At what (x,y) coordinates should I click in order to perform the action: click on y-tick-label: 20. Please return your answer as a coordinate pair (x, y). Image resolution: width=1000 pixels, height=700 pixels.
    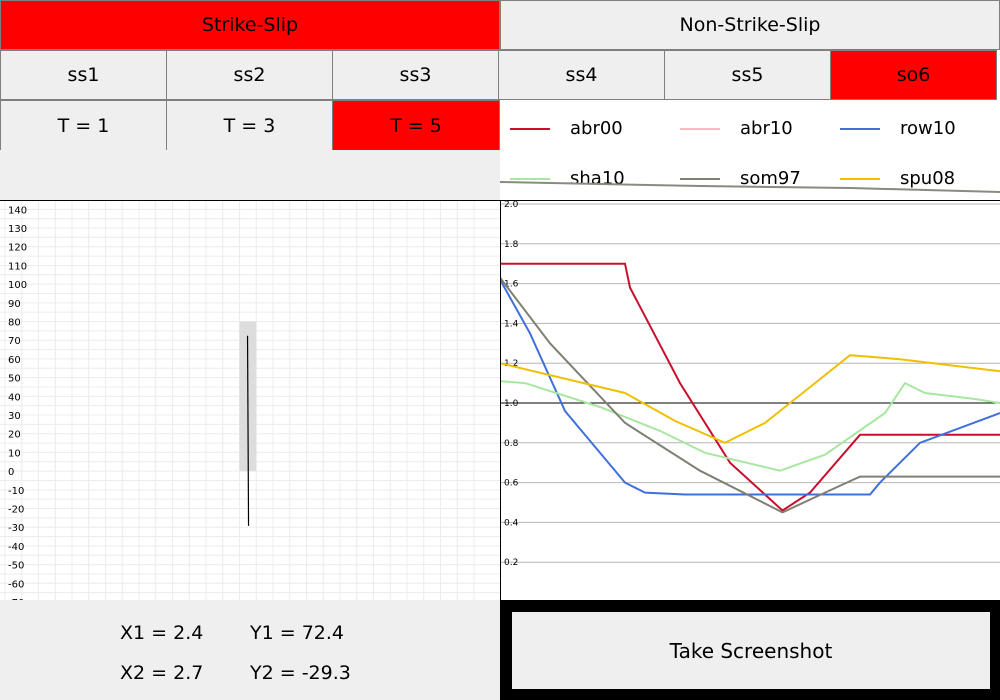
    Looking at the image, I should click on (14, 435).